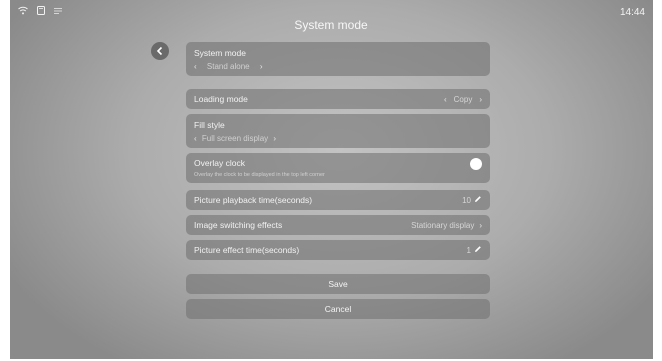 The width and height of the screenshot is (662, 361). Describe the element at coordinates (23, 12) in the screenshot. I see `wifi-icon` at that location.